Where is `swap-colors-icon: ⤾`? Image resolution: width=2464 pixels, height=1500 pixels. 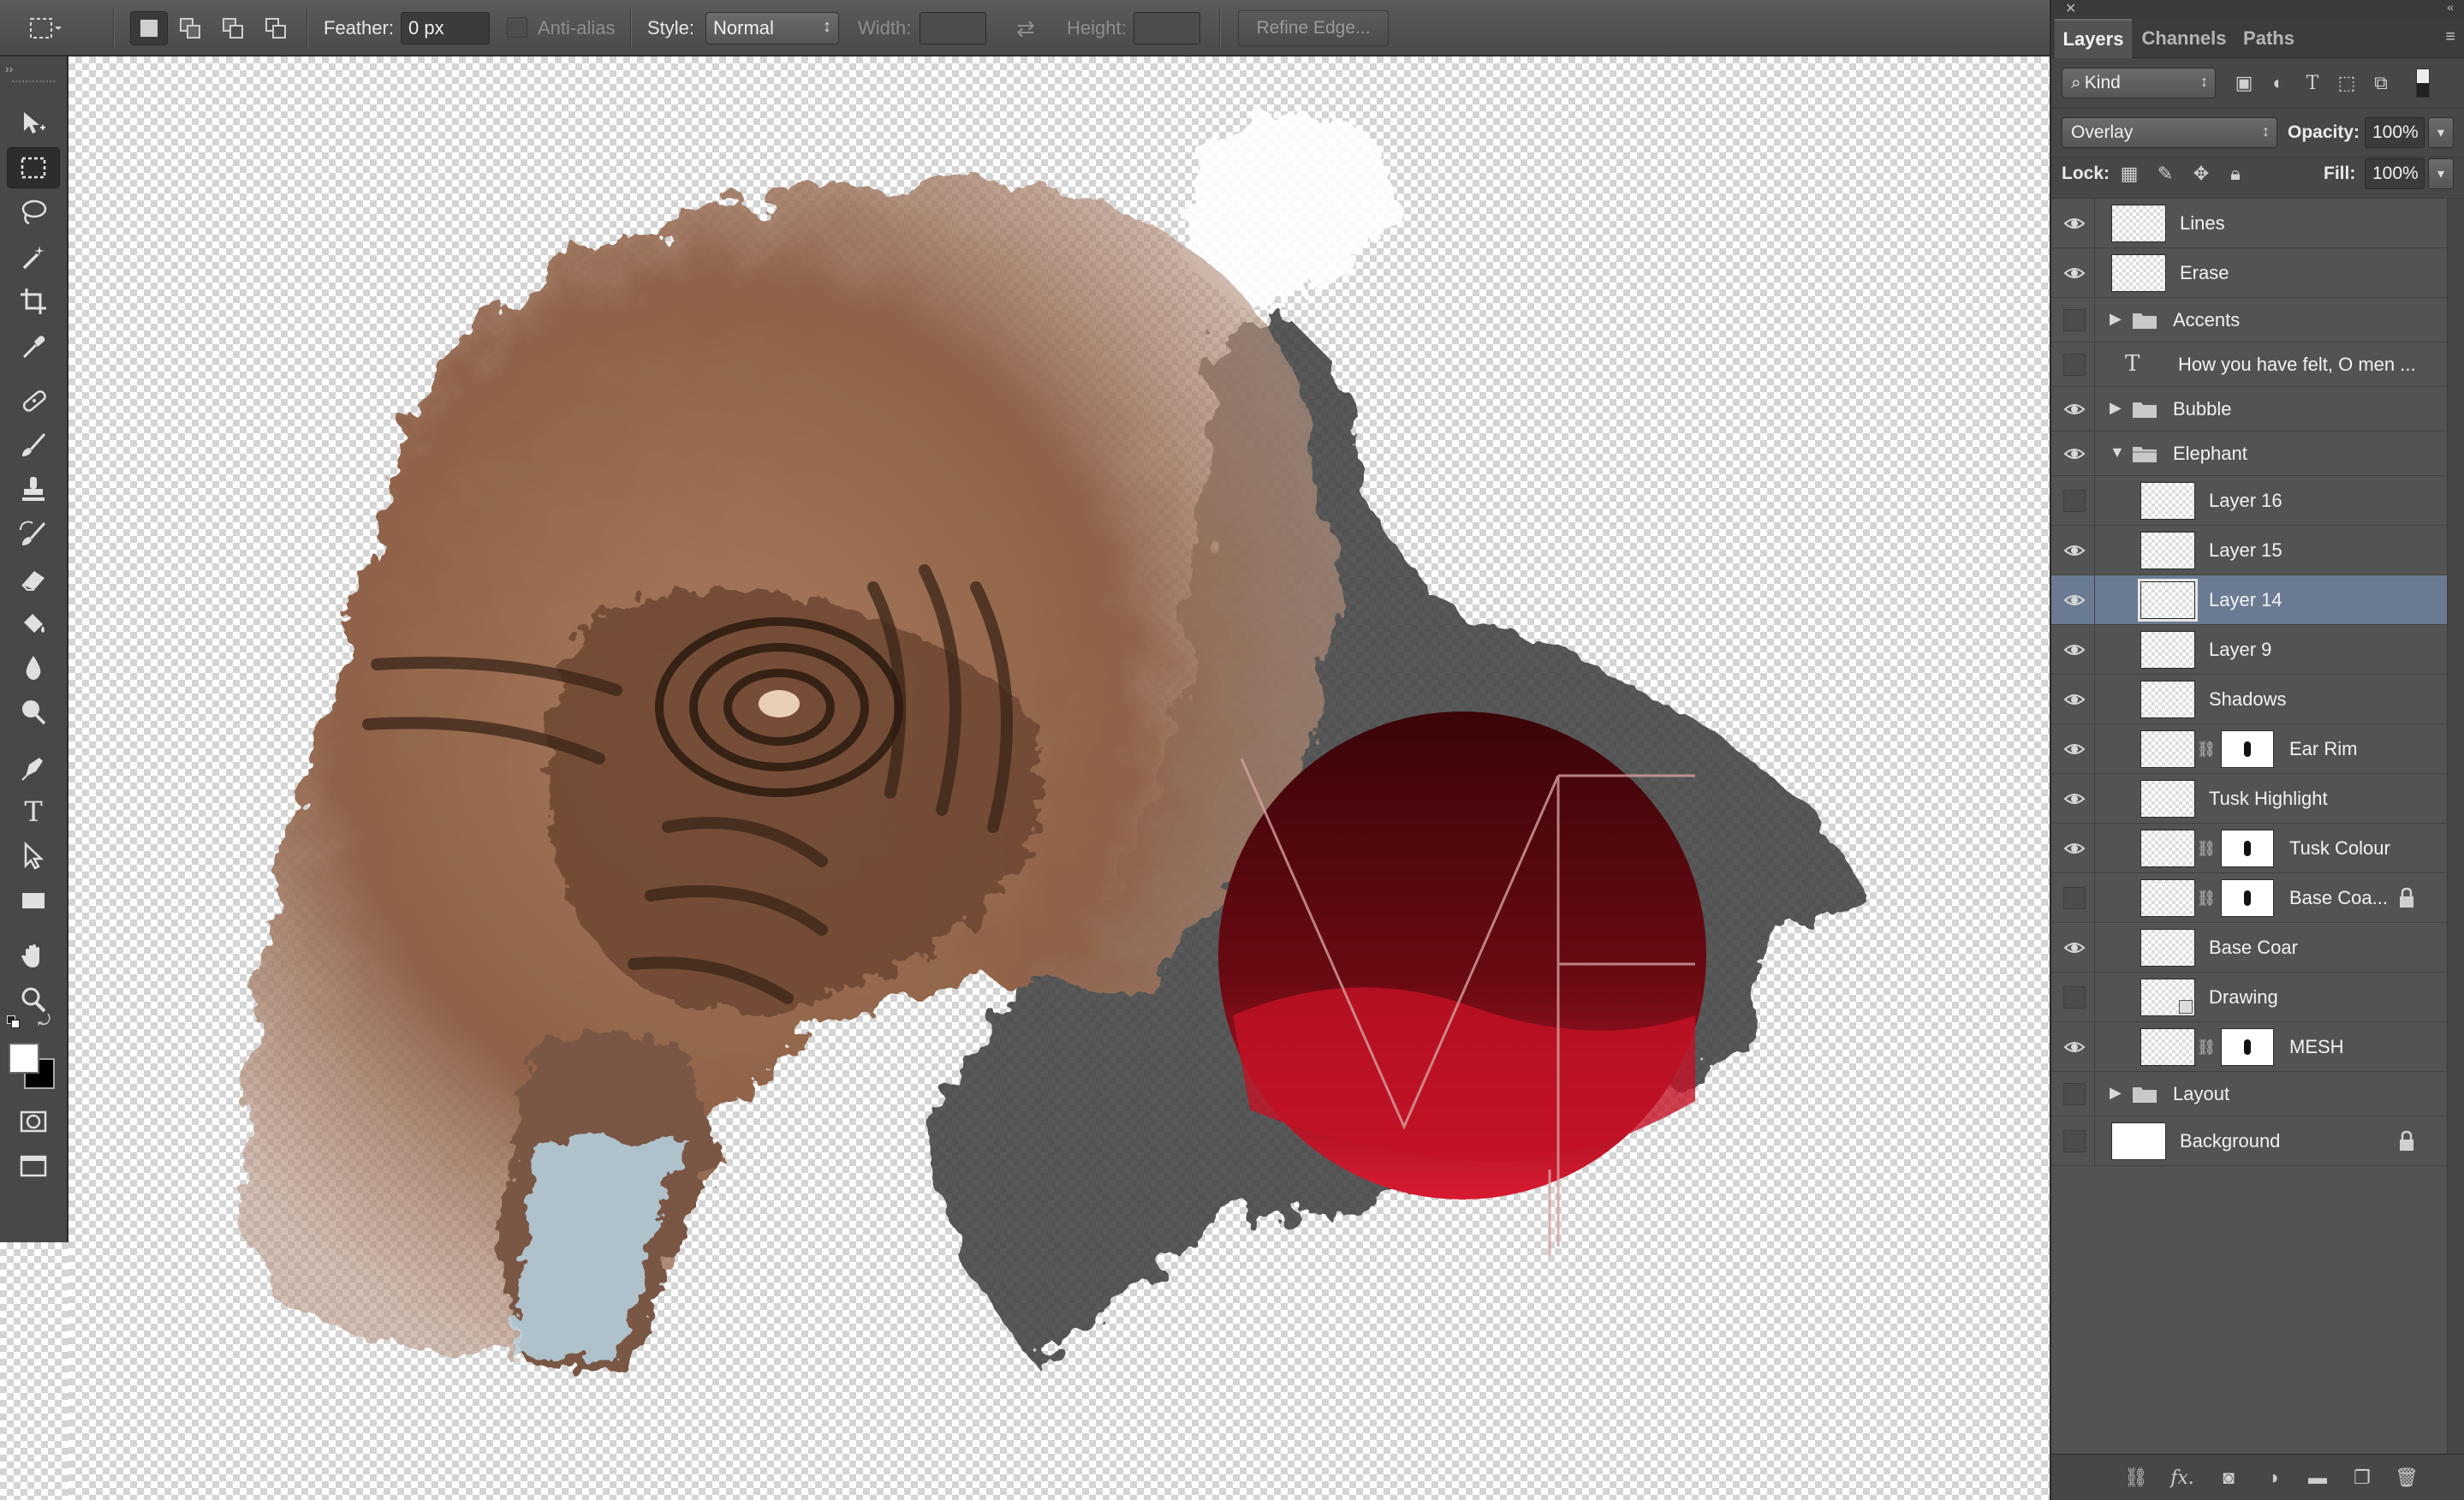 swap-colors-icon: ⤾ is located at coordinates (44, 1021).